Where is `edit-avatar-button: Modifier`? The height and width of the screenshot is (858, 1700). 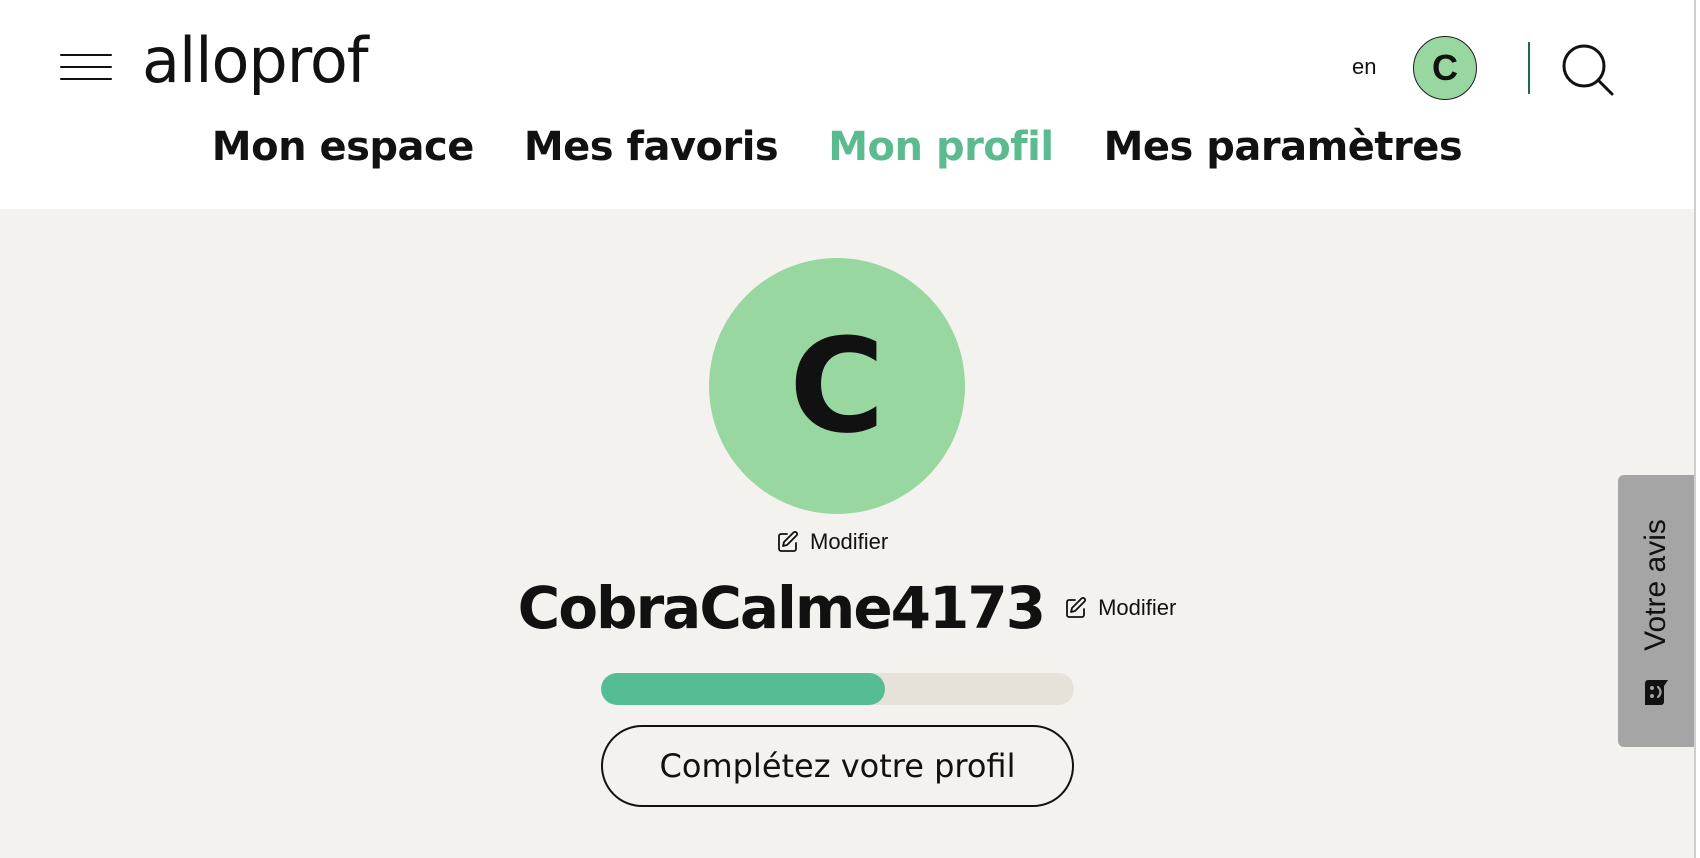
edit-avatar-button: Modifier is located at coordinates (832, 542).